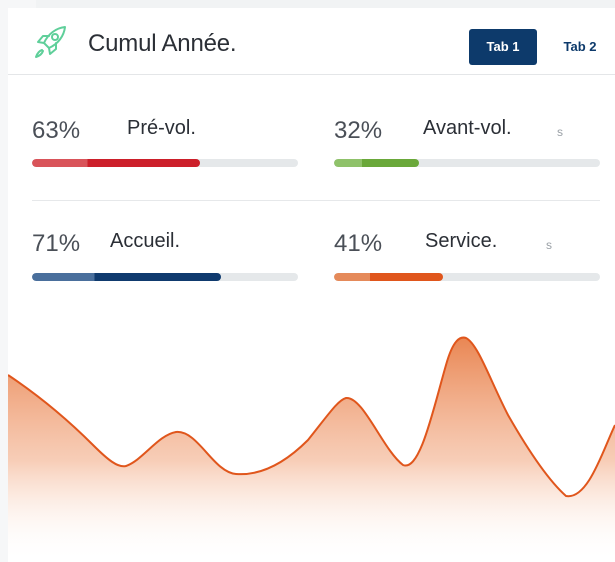  What do you see at coordinates (311, 41) in the screenshot?
I see `card-header: Cumul Année. Tab 1 Tab 2` at bounding box center [311, 41].